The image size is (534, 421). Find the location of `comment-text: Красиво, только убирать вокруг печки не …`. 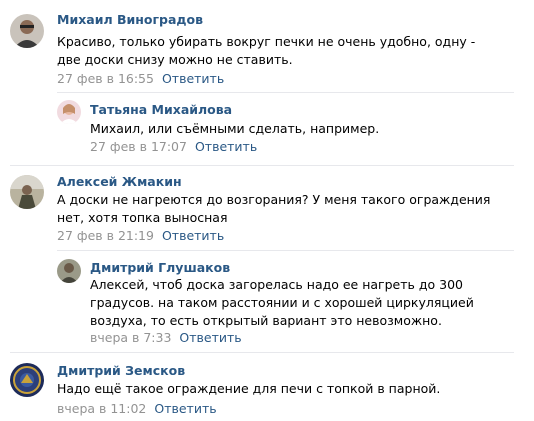

comment-text: Красиво, только убирать вокруг печки не … is located at coordinates (266, 50).